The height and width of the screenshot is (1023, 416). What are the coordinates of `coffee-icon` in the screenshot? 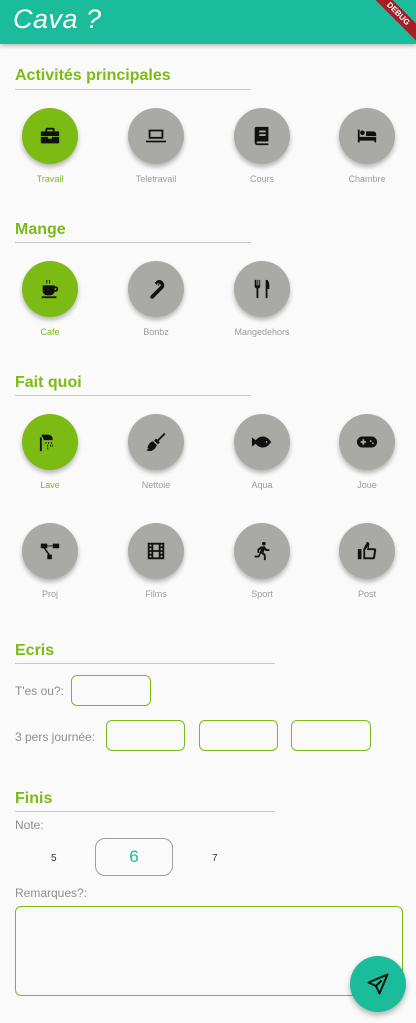 It's located at (50, 289).